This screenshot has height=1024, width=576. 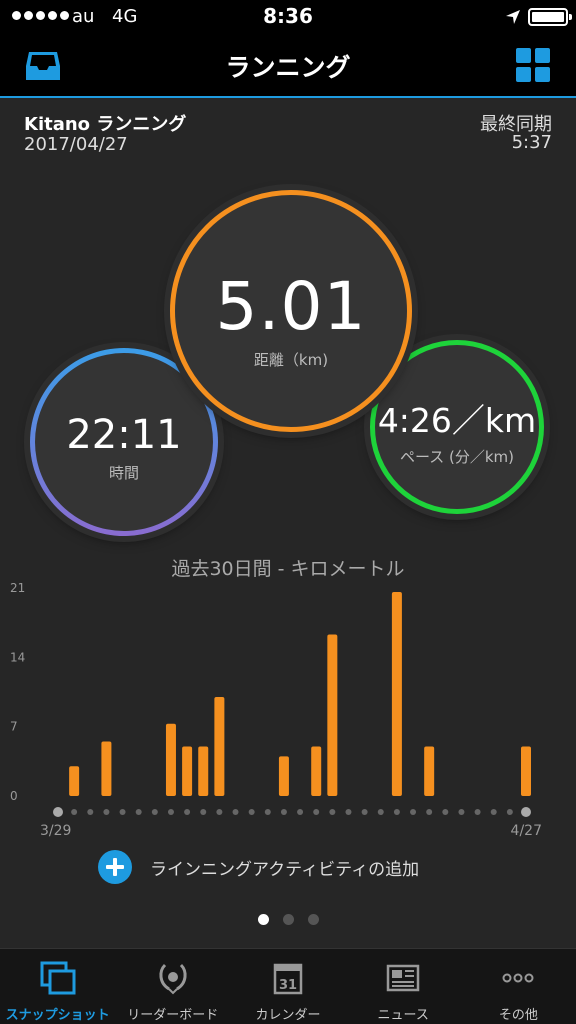 I want to click on tab-bar: スナップショット リーダーボード 31 カレンダー ニュース その他, so click(x=288, y=986).